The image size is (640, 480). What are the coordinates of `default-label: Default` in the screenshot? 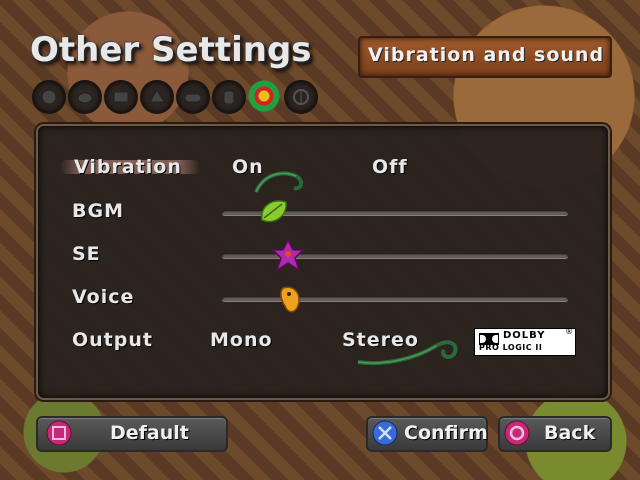 It's located at (149, 433).